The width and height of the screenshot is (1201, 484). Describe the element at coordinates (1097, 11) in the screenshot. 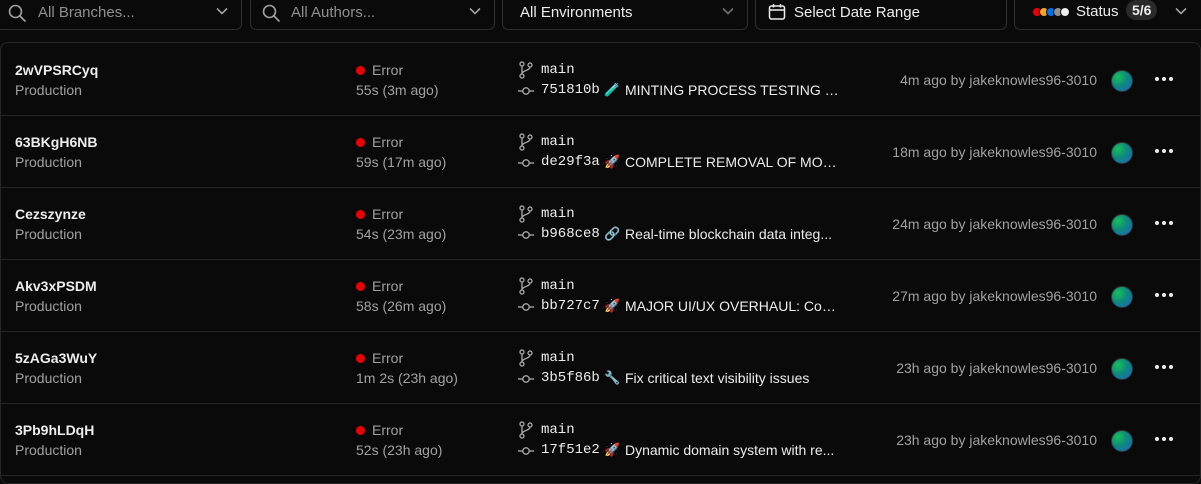

I see `status-filter-label: Status` at that location.